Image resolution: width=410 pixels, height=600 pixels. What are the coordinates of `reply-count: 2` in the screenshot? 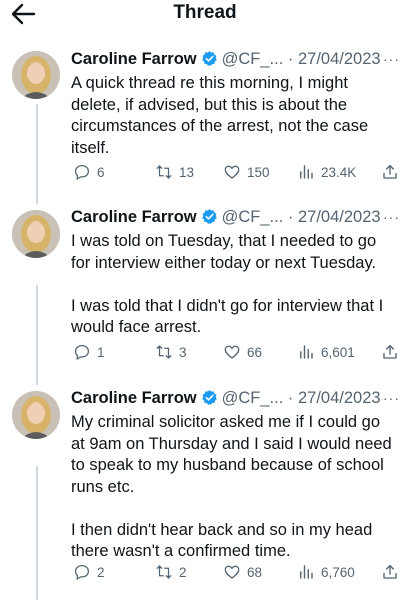 It's located at (101, 572).